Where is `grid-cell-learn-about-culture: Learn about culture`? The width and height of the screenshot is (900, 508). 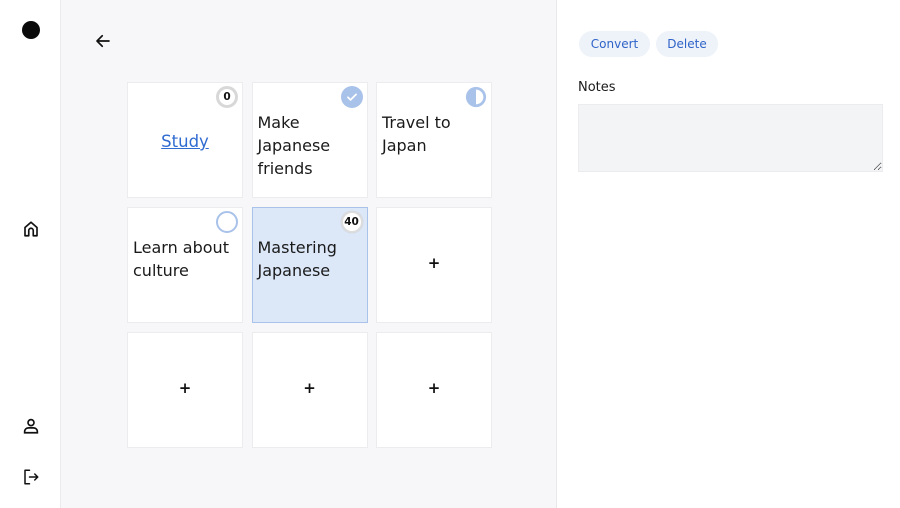
grid-cell-learn-about-culture: Learn about culture is located at coordinates (185, 265).